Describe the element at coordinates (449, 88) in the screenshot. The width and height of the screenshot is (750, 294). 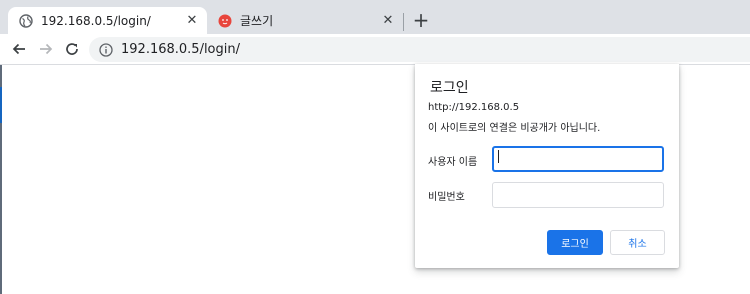
I see `dialog-title: 로그인` at that location.